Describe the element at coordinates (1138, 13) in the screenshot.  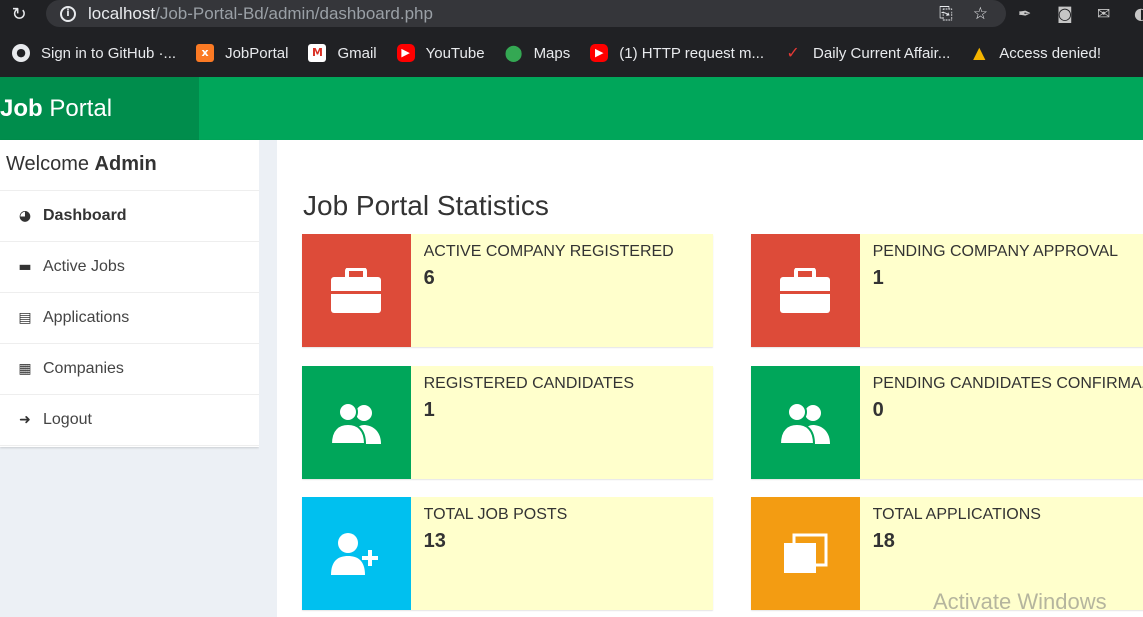
I see `profile-extension-icon: ◐` at that location.